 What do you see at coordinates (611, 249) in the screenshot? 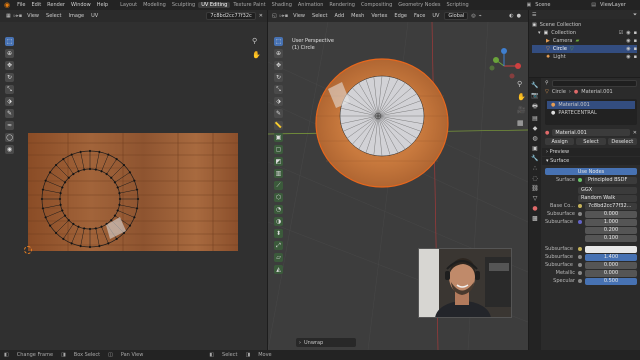
I see `subsurface-color-swatch` at bounding box center [611, 249].